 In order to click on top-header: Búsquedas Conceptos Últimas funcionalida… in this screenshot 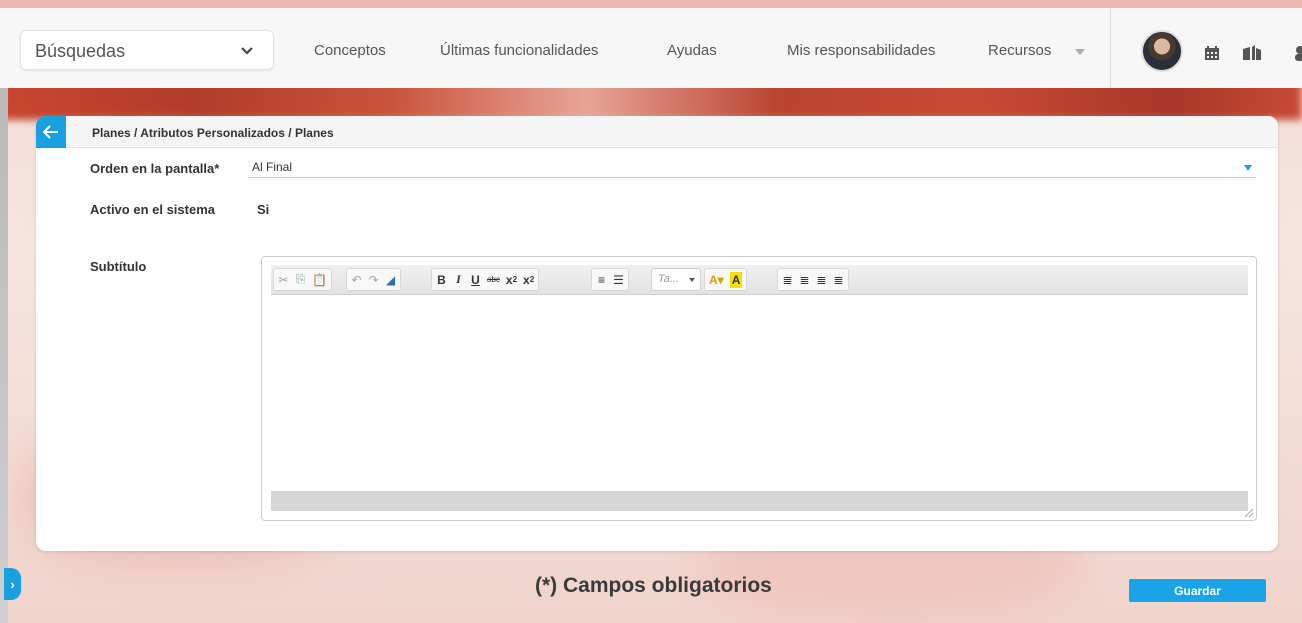, I will do `click(651, 48)`.